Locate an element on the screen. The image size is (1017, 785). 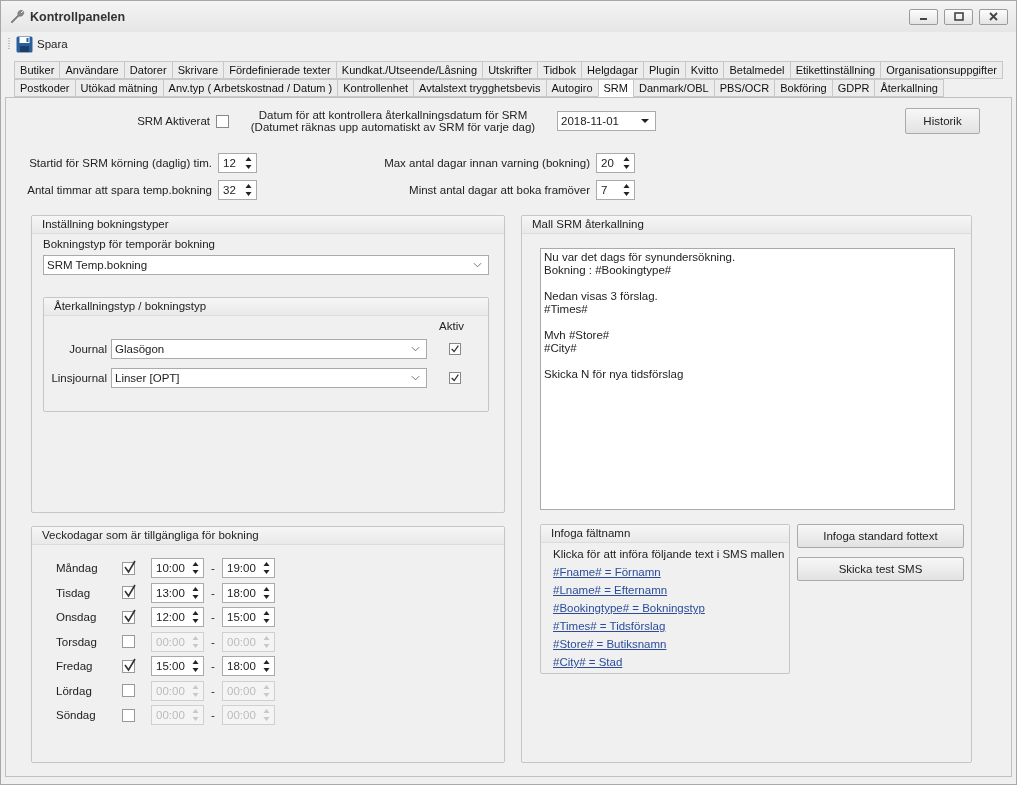
tab: Organisationsuppgifter is located at coordinates (942, 70).